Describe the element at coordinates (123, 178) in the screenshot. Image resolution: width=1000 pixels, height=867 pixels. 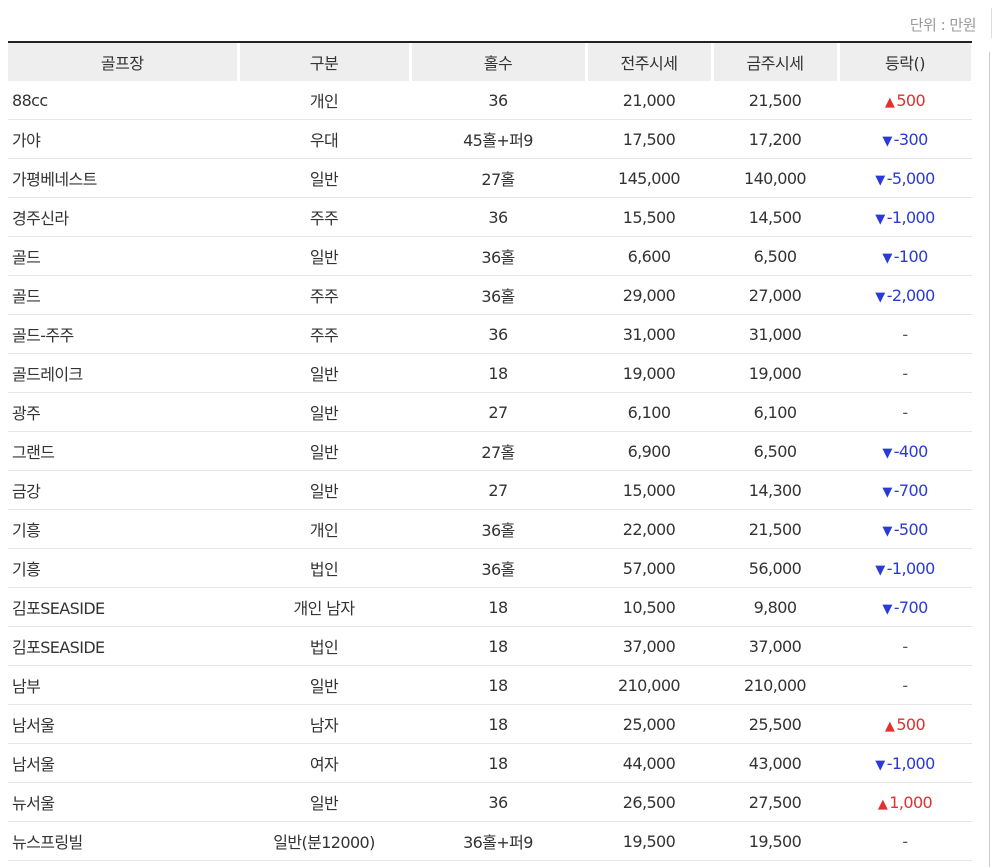
I see `golf-course-cell: 가평베네스트` at that location.